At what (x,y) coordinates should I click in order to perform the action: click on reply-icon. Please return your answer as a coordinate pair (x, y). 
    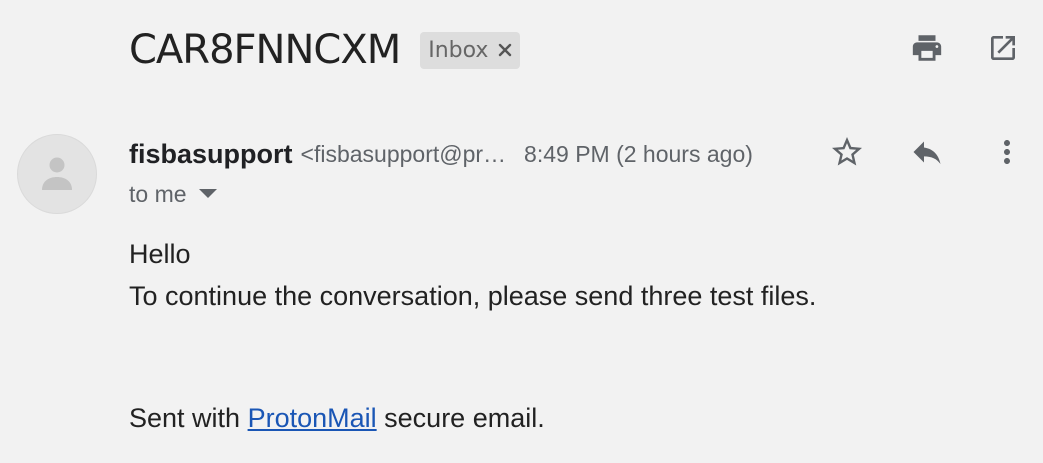
    Looking at the image, I should click on (927, 152).